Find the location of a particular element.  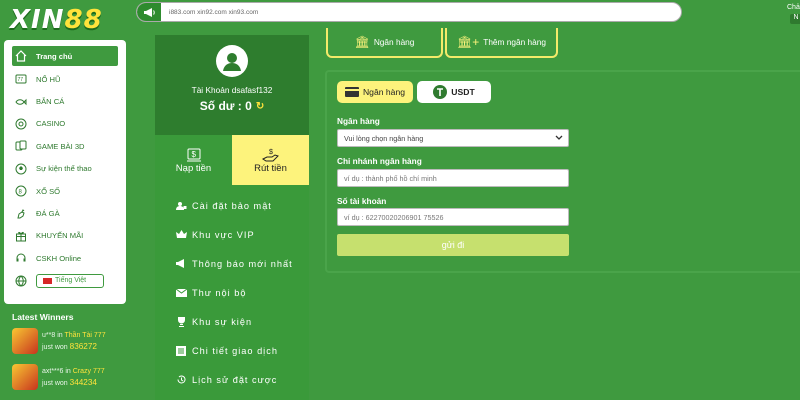

sidebar-item-slots: 77 NỔ HŨ is located at coordinates (65, 79).